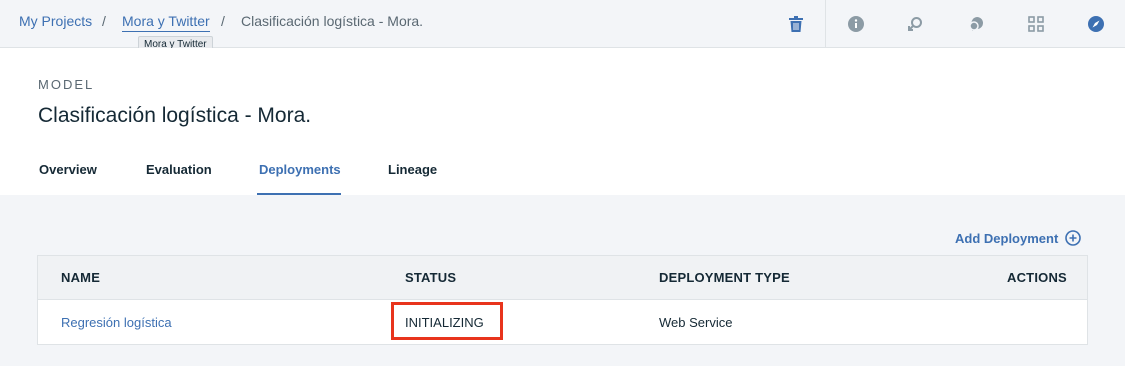 This screenshot has width=1125, height=366. What do you see at coordinates (431, 277) in the screenshot?
I see `column-header-status: STATUS` at bounding box center [431, 277].